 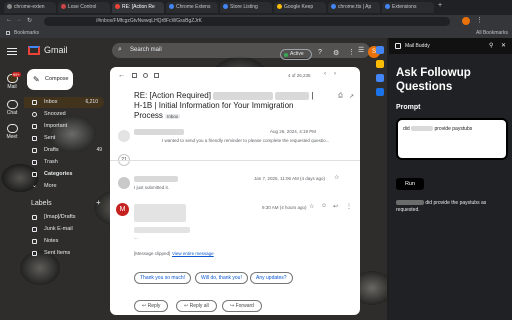 I want to click on tab-7: chrome.tts | Ap, so click(x=354, y=7).